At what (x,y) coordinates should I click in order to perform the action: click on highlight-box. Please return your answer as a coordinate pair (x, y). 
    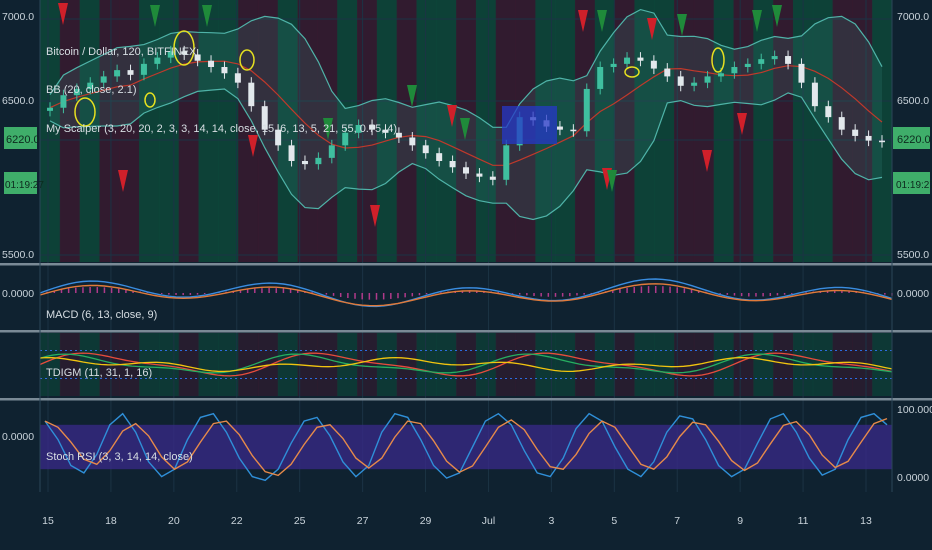
    Looking at the image, I should click on (529, 125).